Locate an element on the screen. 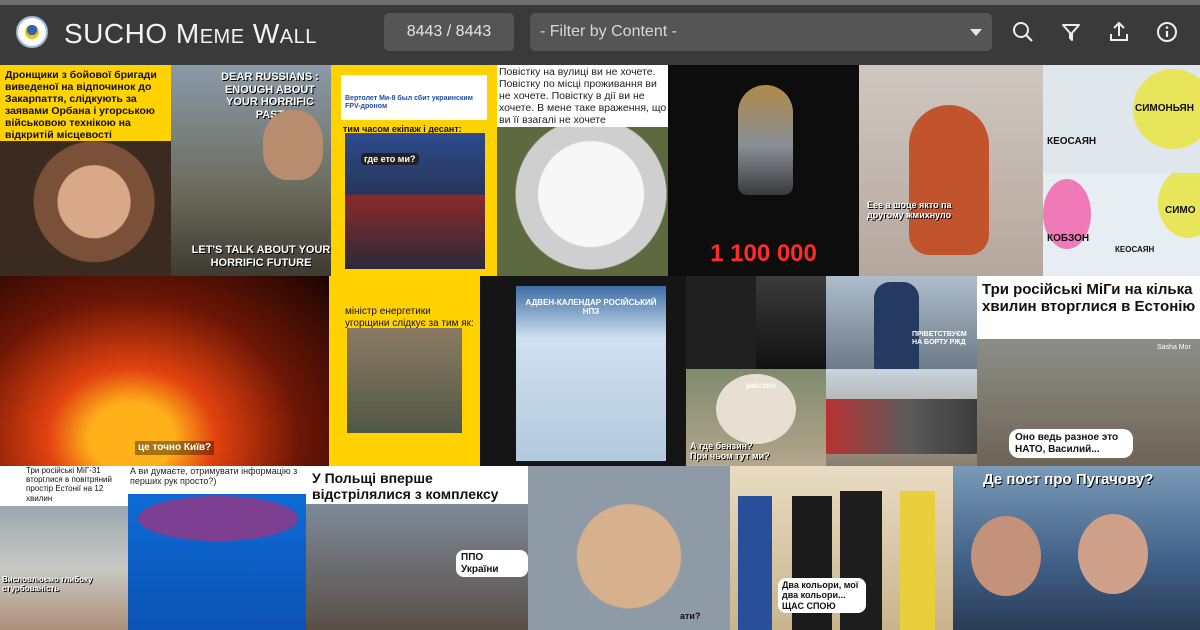  bubble-label-5: СИМО is located at coordinates (1180, 210).